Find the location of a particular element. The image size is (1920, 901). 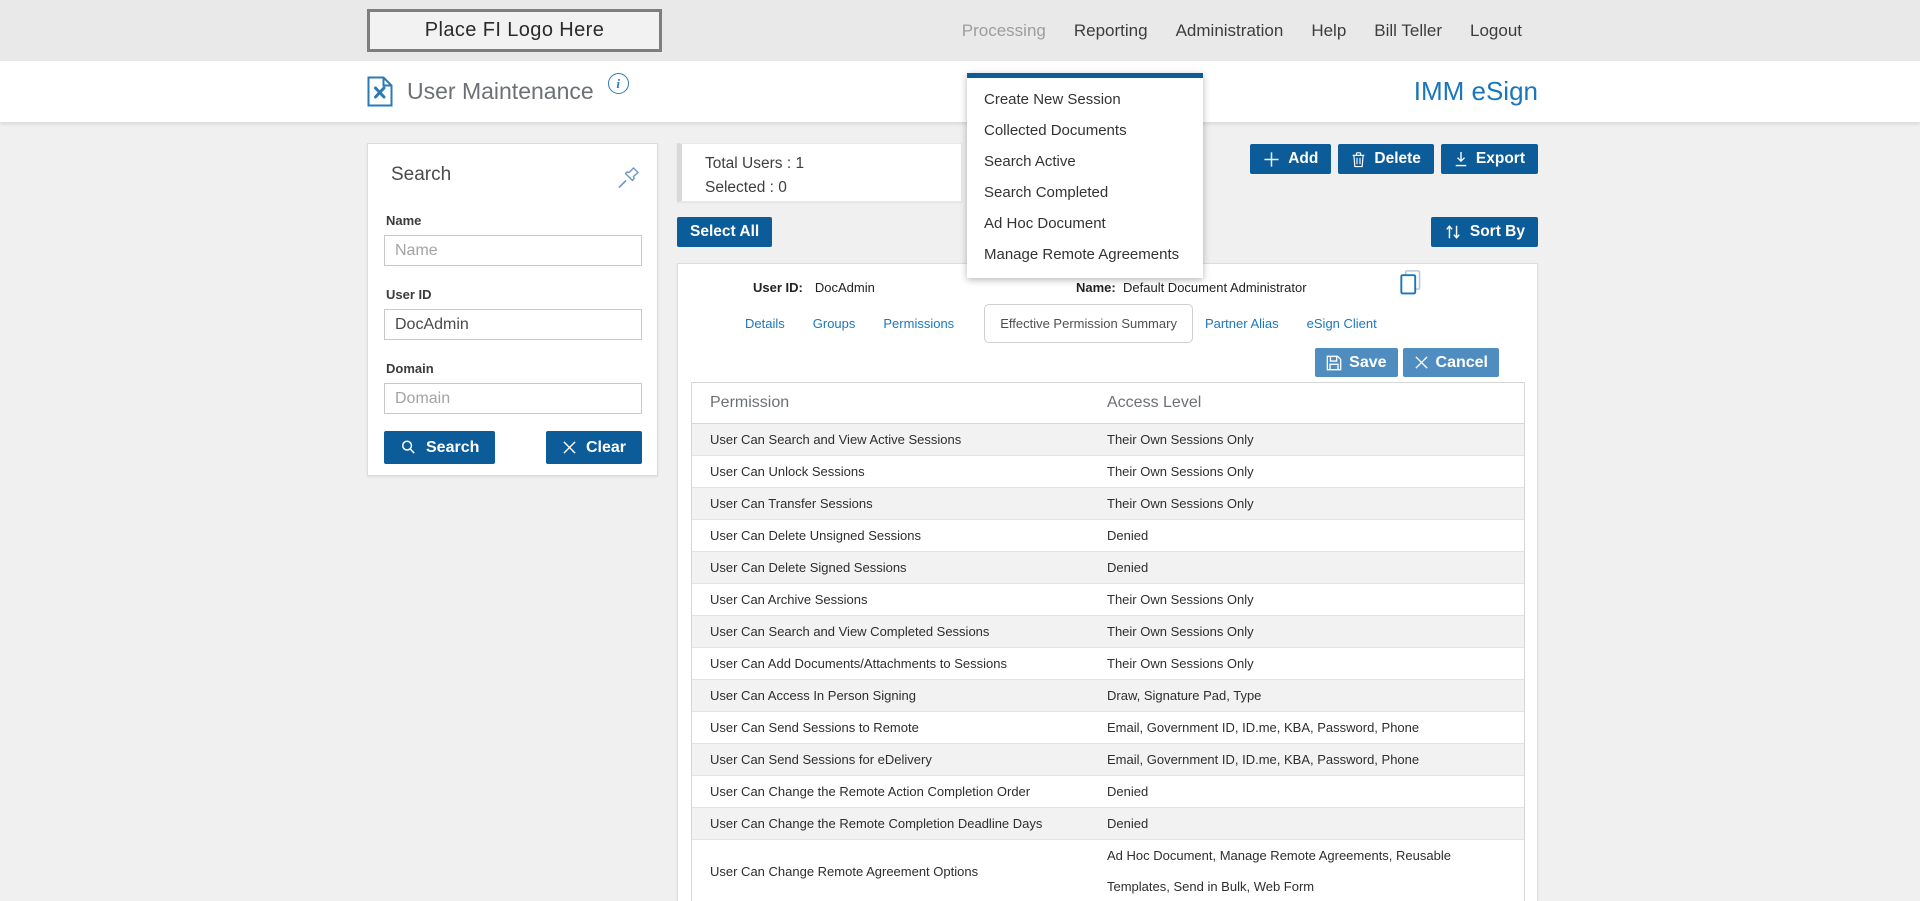

field-label-user-id: User ID is located at coordinates (409, 294).